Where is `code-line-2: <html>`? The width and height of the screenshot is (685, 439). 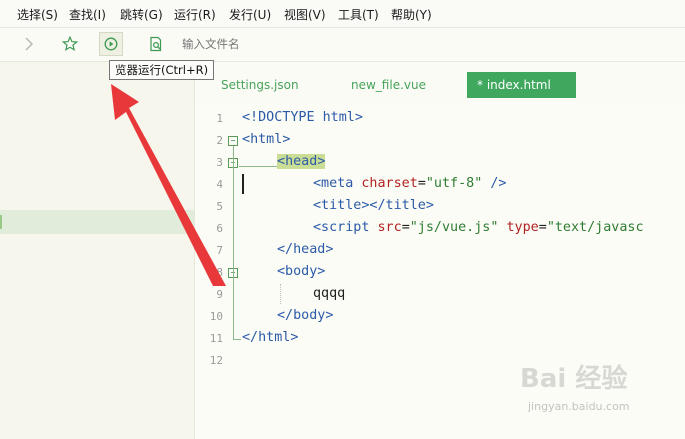 code-line-2: <html> is located at coordinates (266, 139).